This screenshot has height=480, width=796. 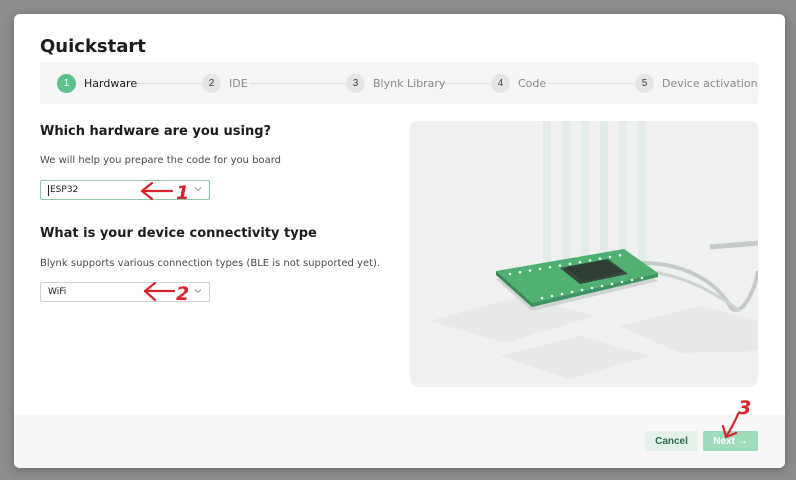 What do you see at coordinates (724, 441) in the screenshot?
I see `next-button-label: Next` at bounding box center [724, 441].